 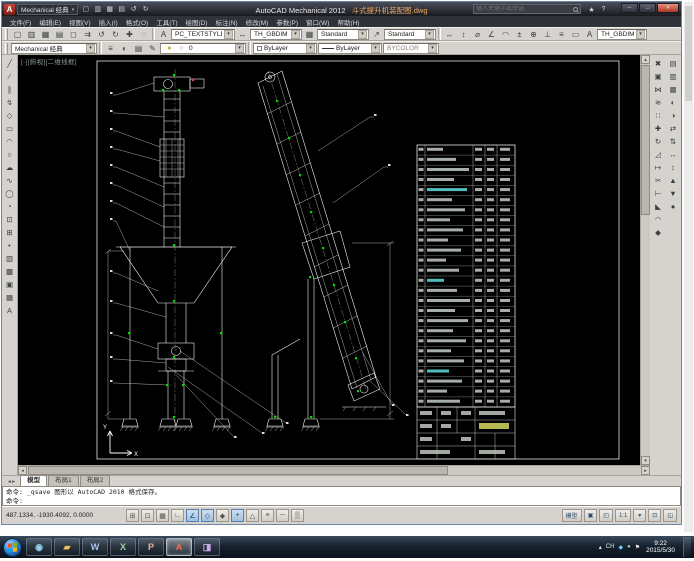 I want to click on save-icon: ▦, so click(x=109, y=9).